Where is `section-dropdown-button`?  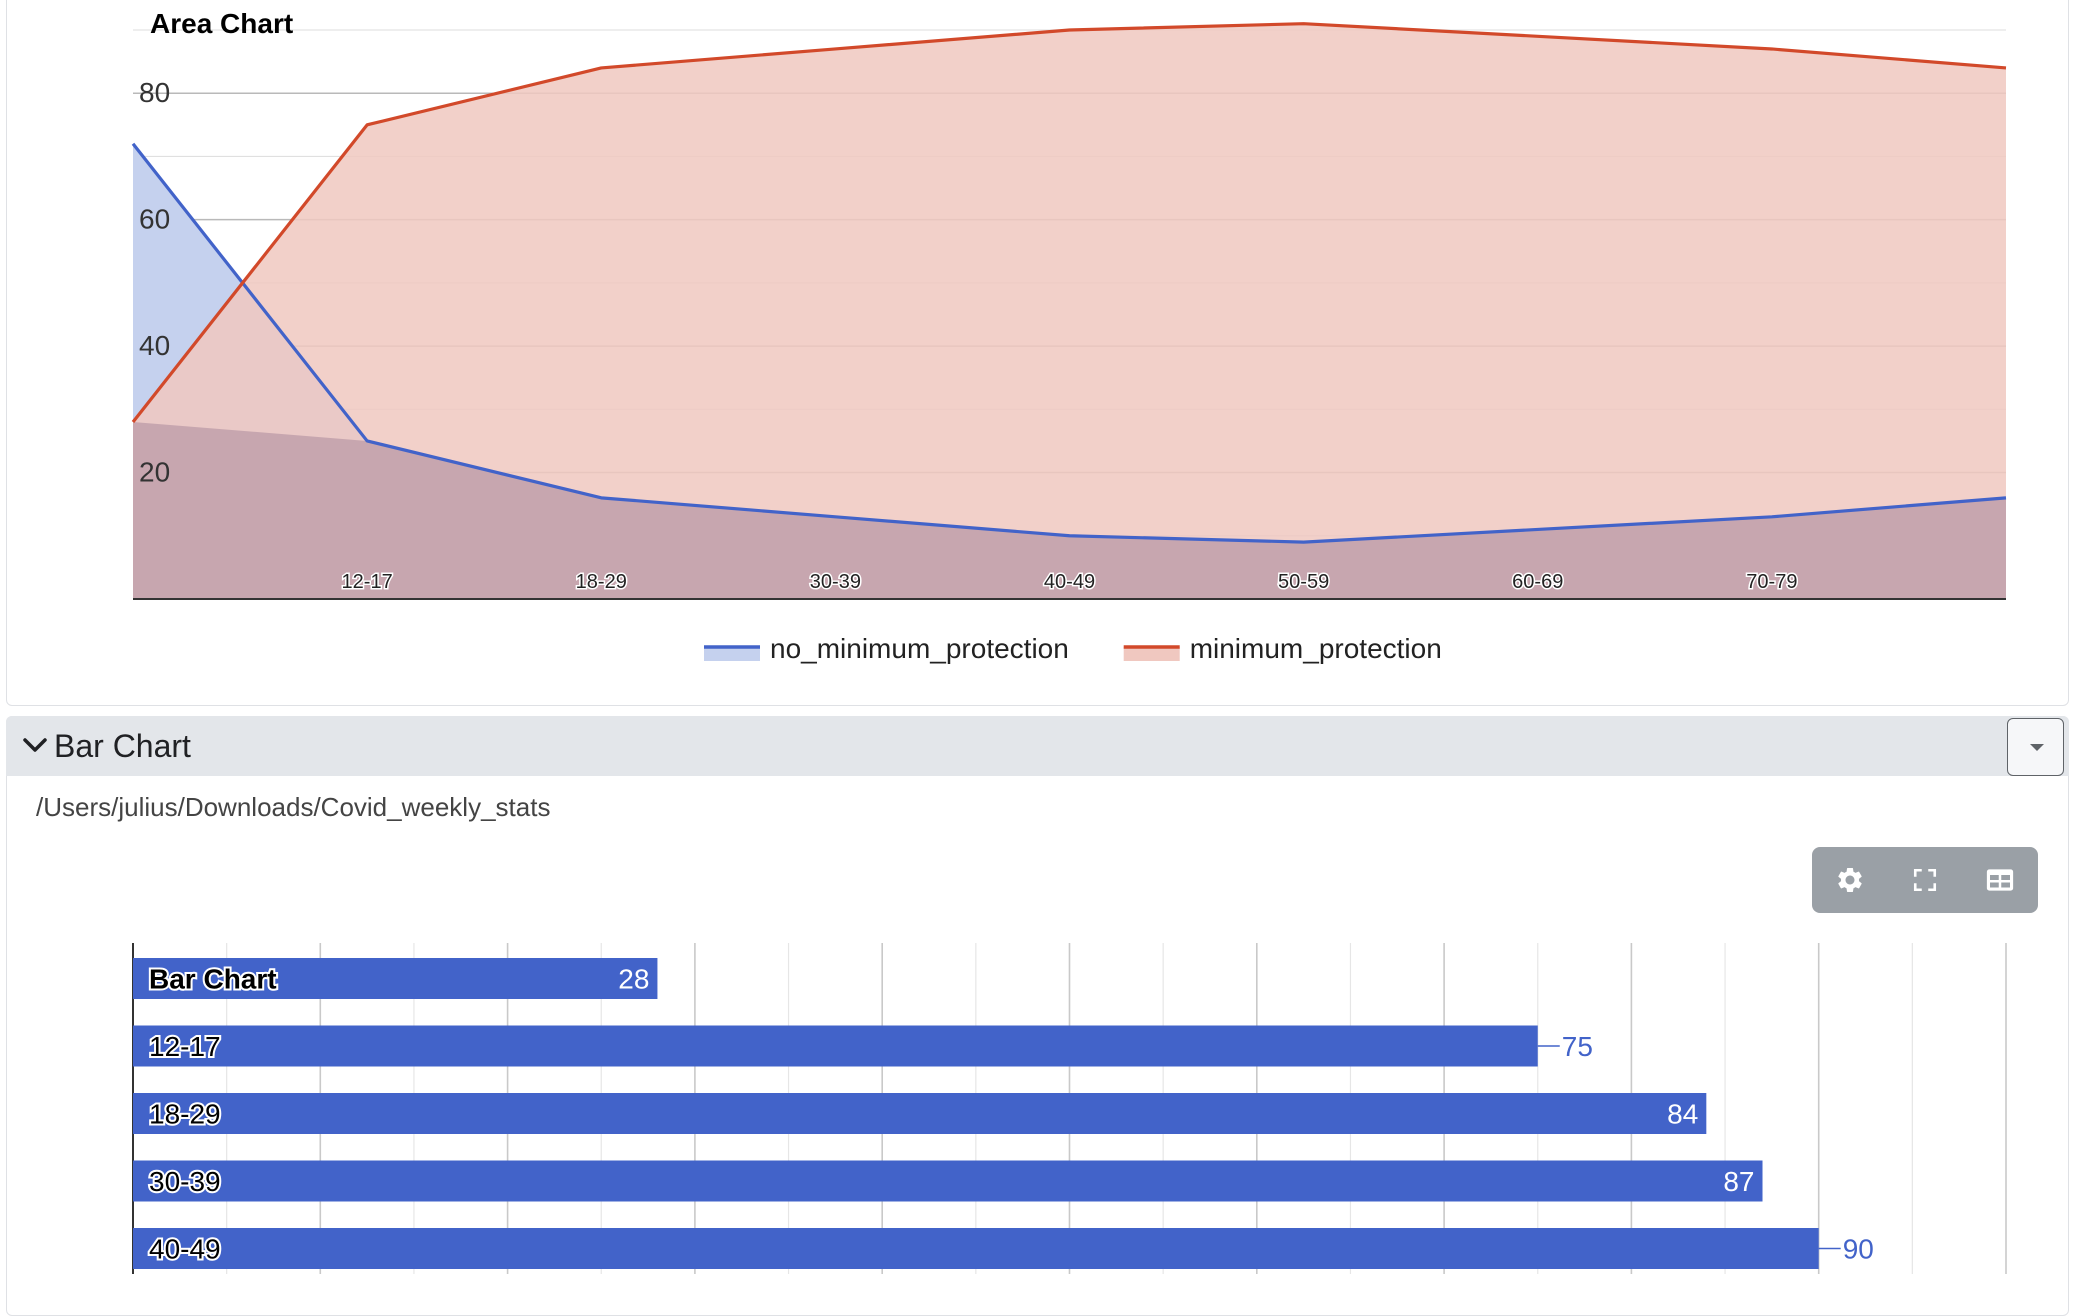
section-dropdown-button is located at coordinates (2035, 747).